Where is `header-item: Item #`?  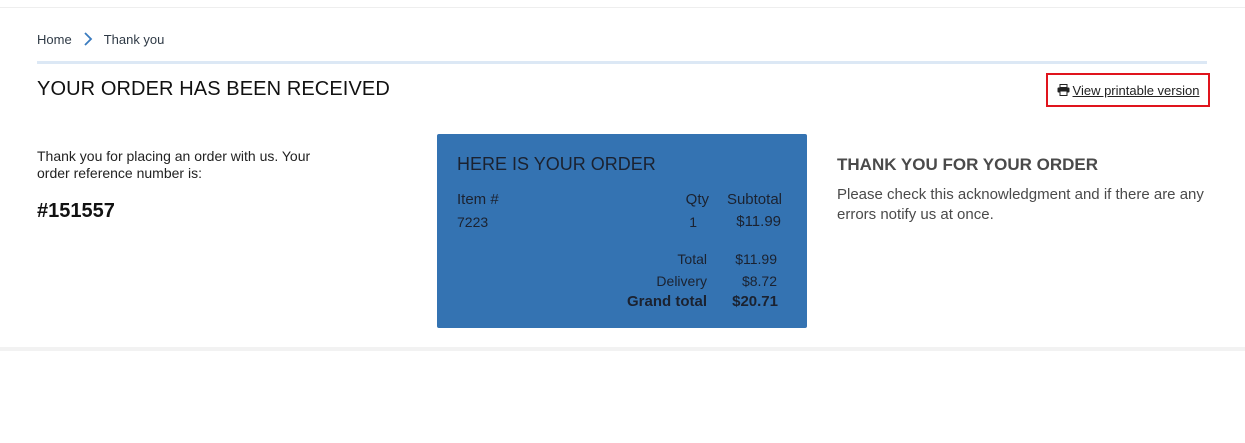
header-item: Item # is located at coordinates (478, 199).